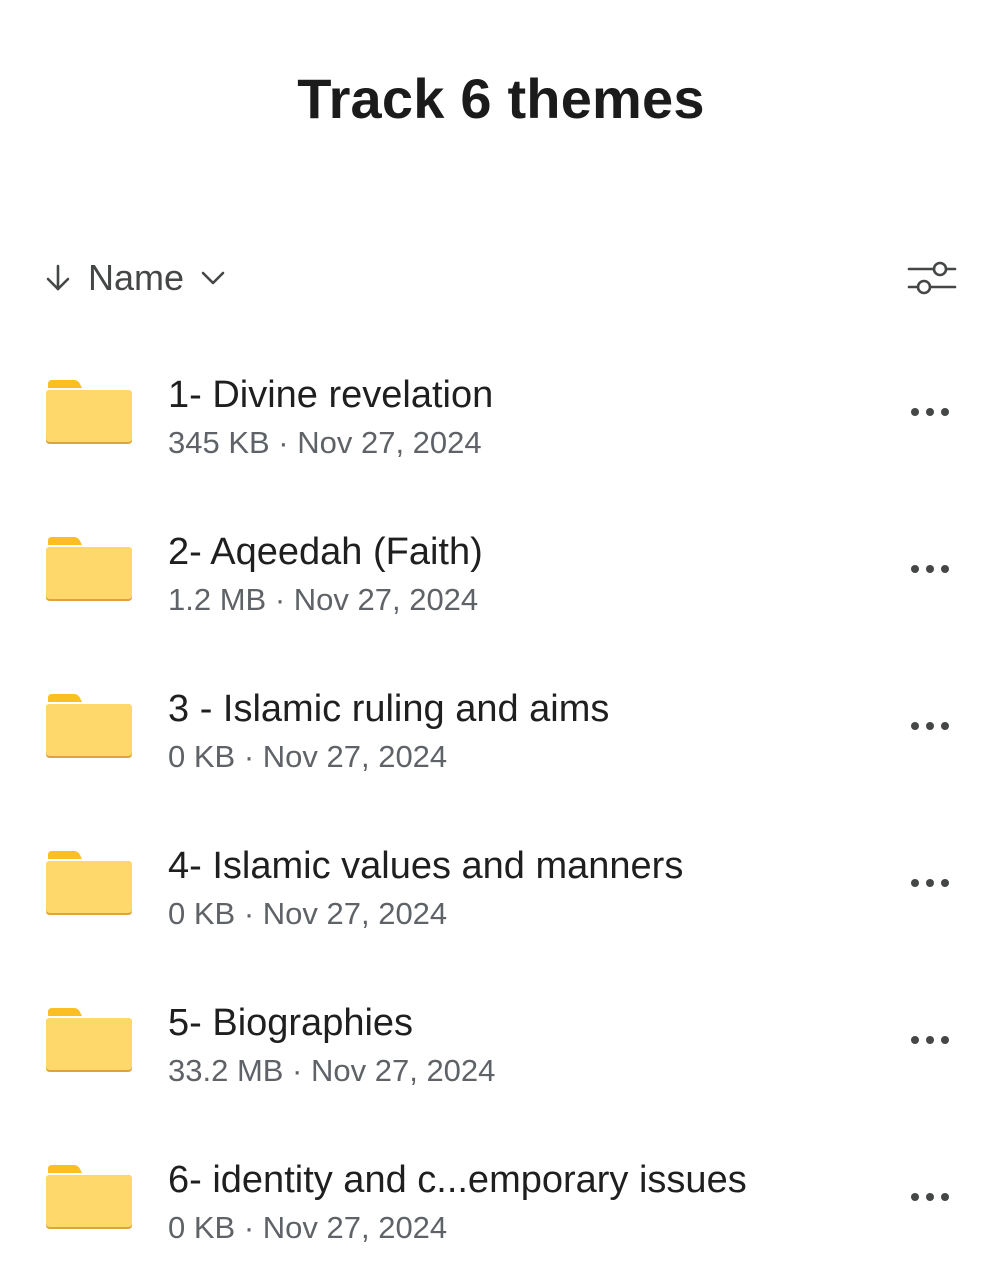  What do you see at coordinates (213, 278) in the screenshot?
I see `chevron-down-icon` at bounding box center [213, 278].